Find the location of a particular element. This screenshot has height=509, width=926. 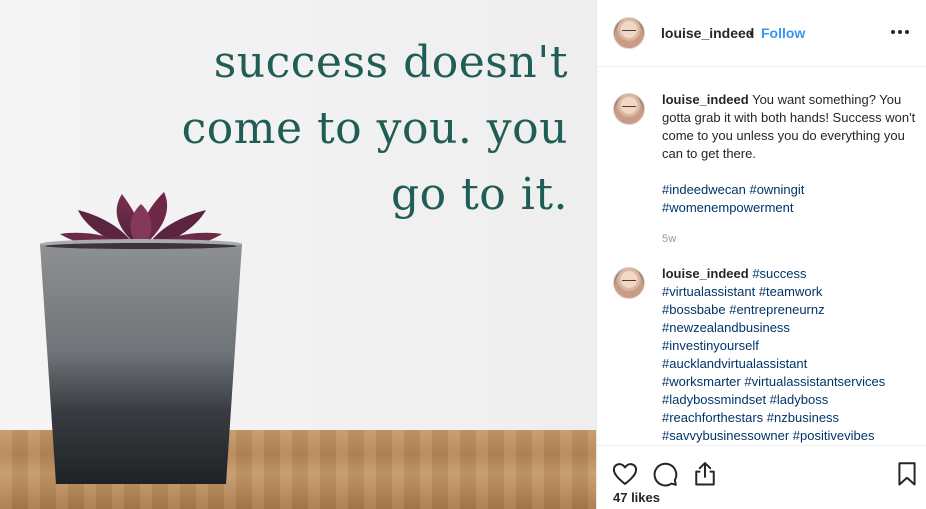

header-username: louise_indeed is located at coordinates (707, 33).